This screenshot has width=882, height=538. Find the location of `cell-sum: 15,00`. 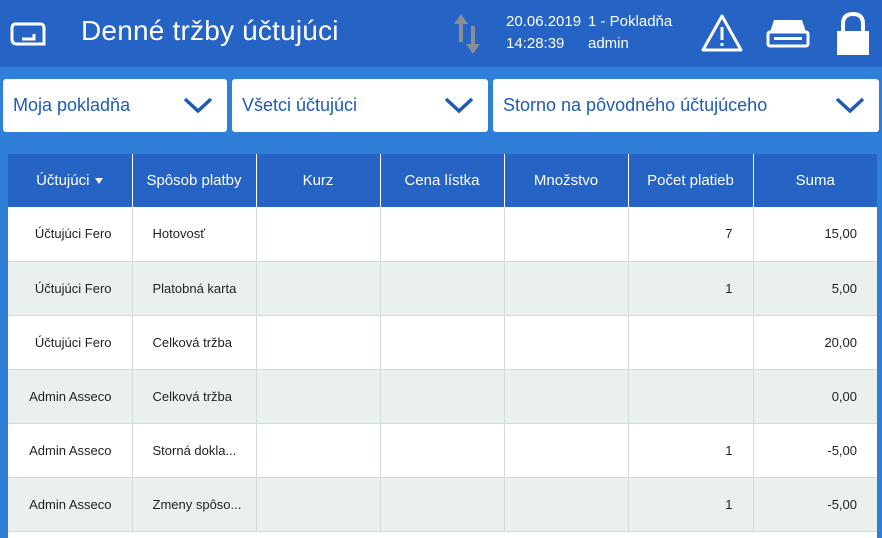

cell-sum: 15,00 is located at coordinates (815, 234).